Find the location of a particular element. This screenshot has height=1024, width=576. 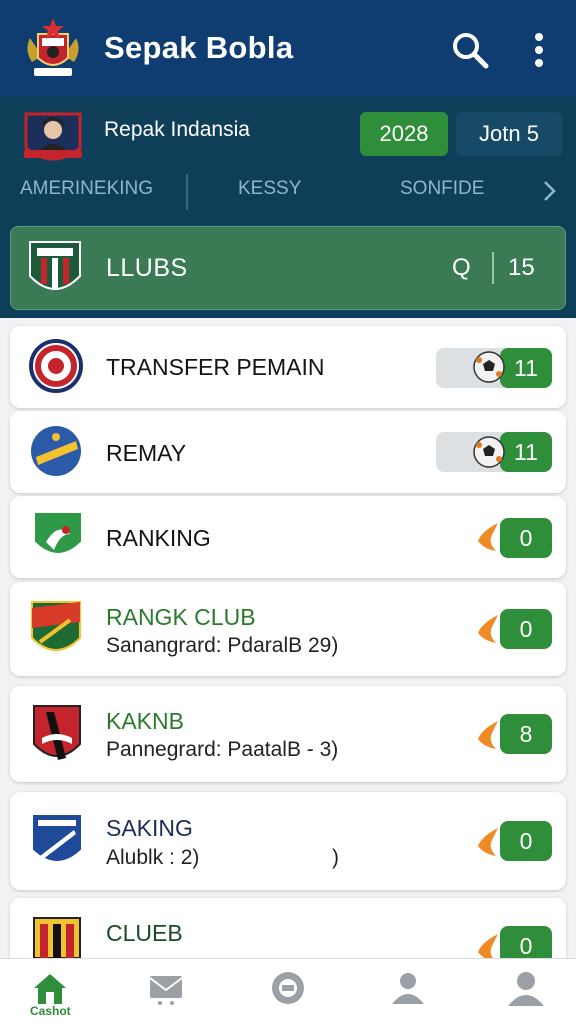

item-subtitle: Sanangrard: PdaralB 29) is located at coordinates (222, 645).